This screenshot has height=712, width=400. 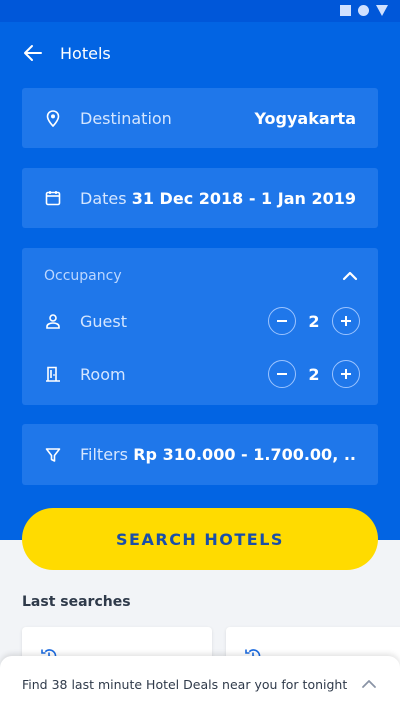 What do you see at coordinates (83, 276) in the screenshot?
I see `occupancy-title: Occupancy` at bounding box center [83, 276].